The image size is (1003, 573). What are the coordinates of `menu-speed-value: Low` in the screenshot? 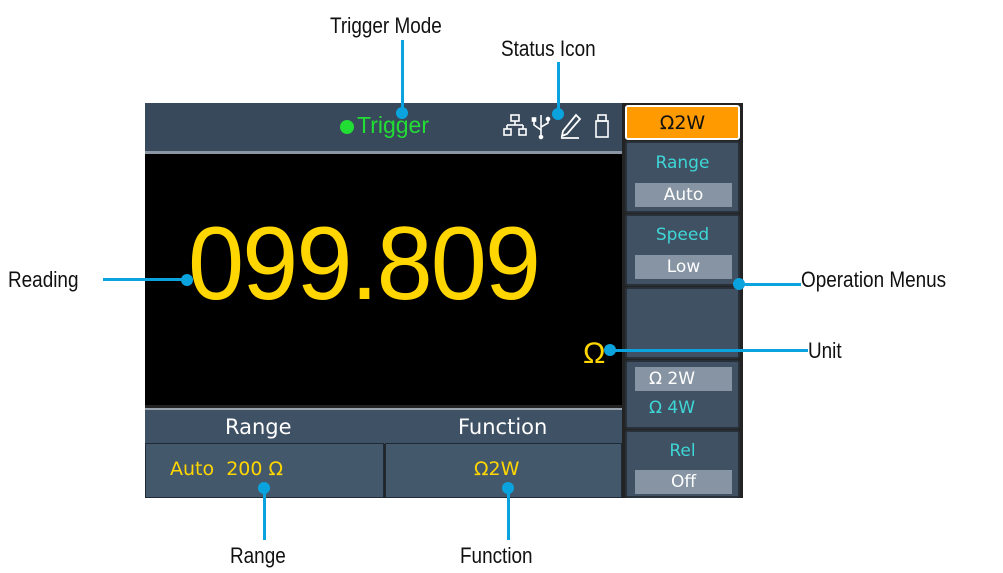 It's located at (683, 267).